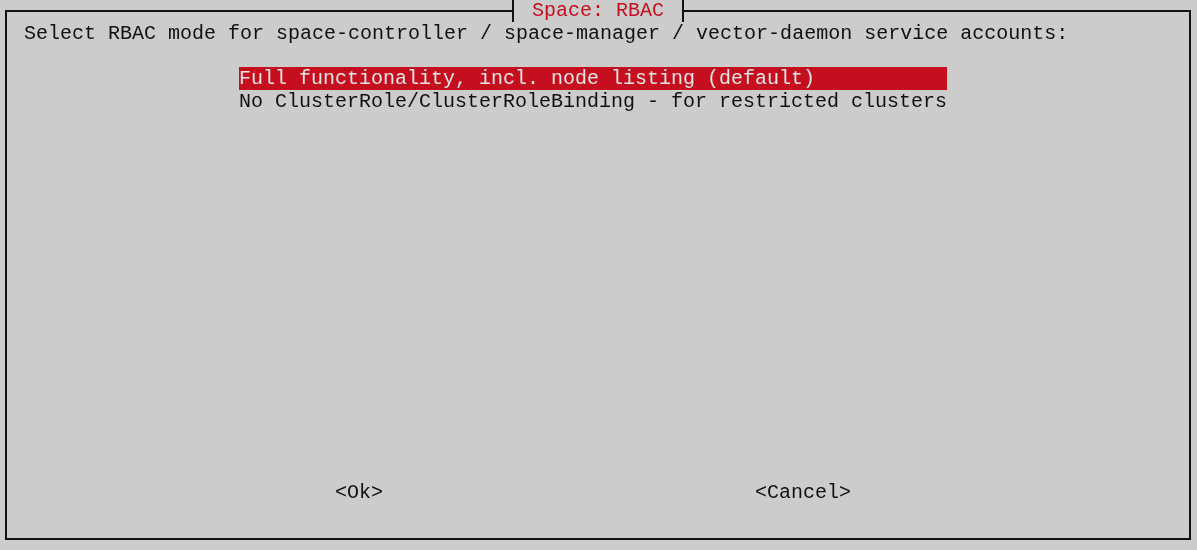  Describe the element at coordinates (593, 101) in the screenshot. I see `menu-item: No ClusterRole/ClusterRoleBinding - for restricted clusters` at that location.